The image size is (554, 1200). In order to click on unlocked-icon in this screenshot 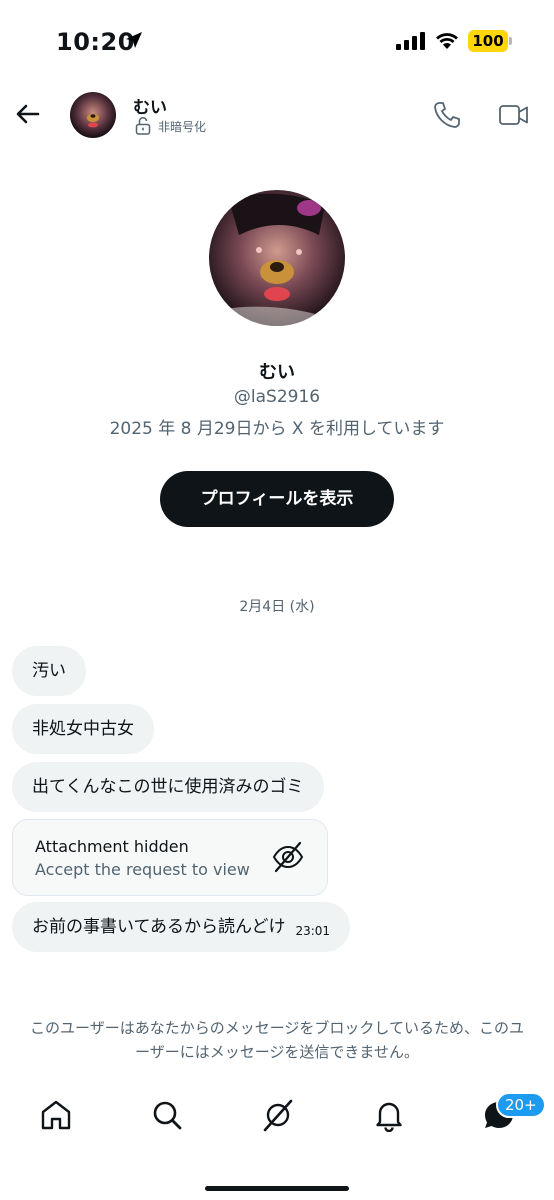, I will do `click(143, 126)`.